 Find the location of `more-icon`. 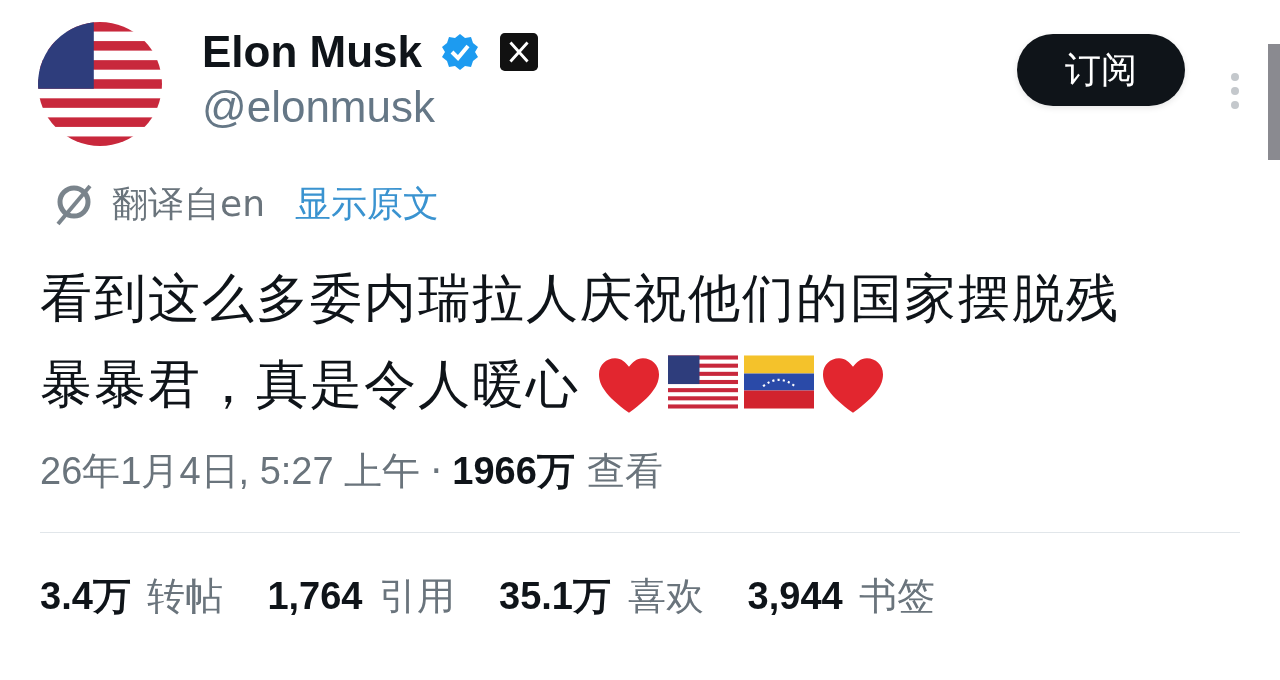

more-icon is located at coordinates (1235, 91).